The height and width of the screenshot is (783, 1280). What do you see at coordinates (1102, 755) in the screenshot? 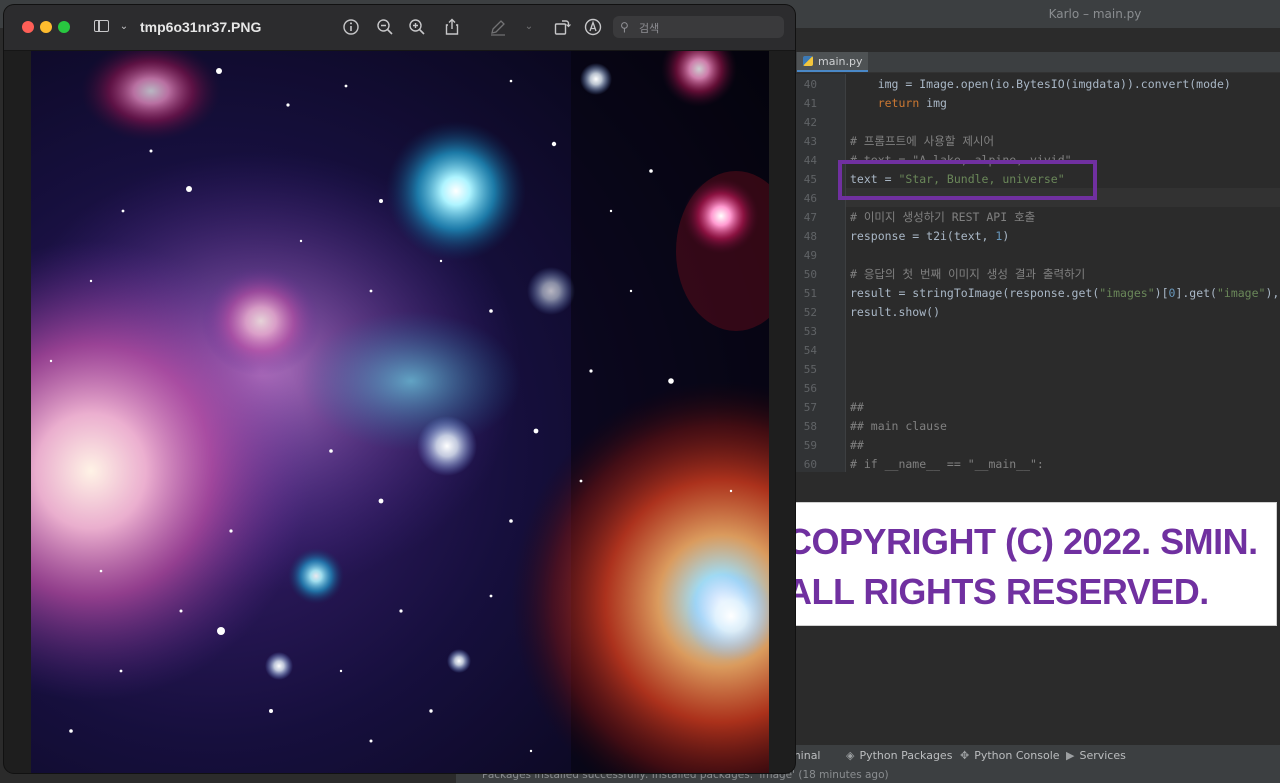
I see `services-label: Services` at bounding box center [1102, 755].